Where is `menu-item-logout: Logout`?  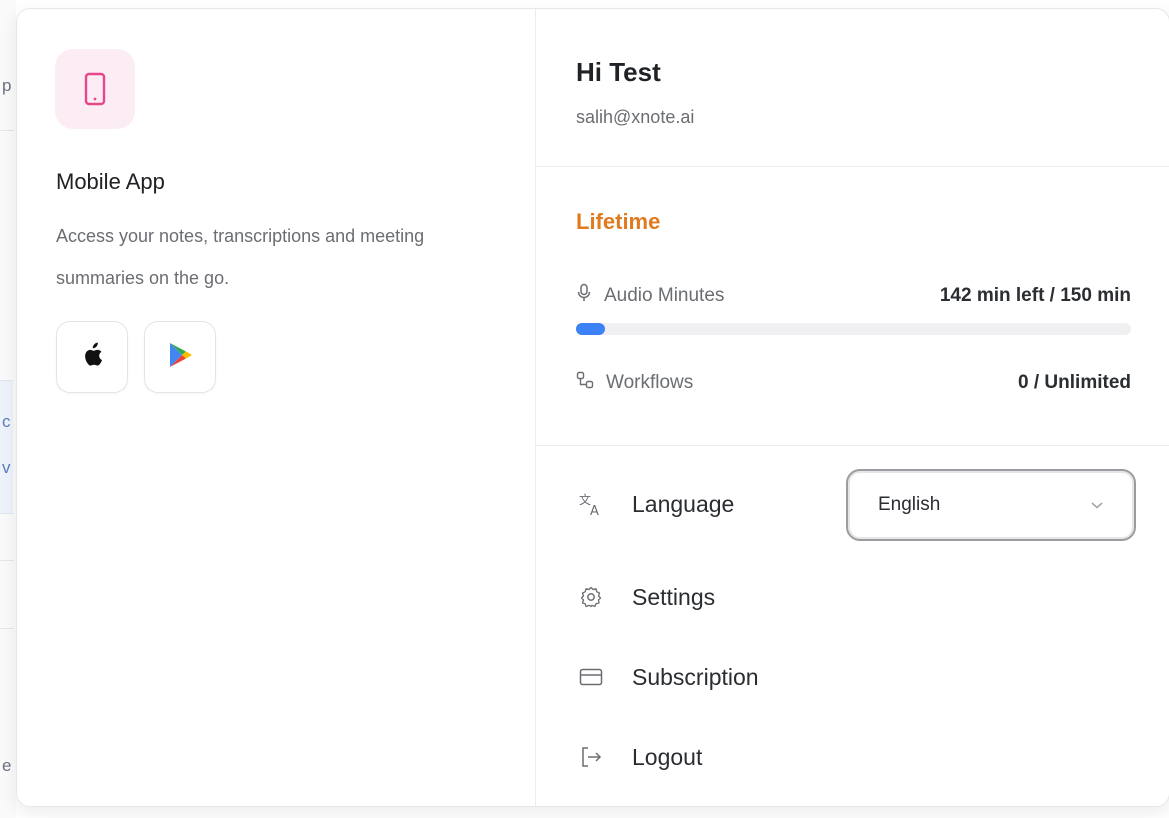
menu-item-logout: Logout is located at coordinates (639, 757).